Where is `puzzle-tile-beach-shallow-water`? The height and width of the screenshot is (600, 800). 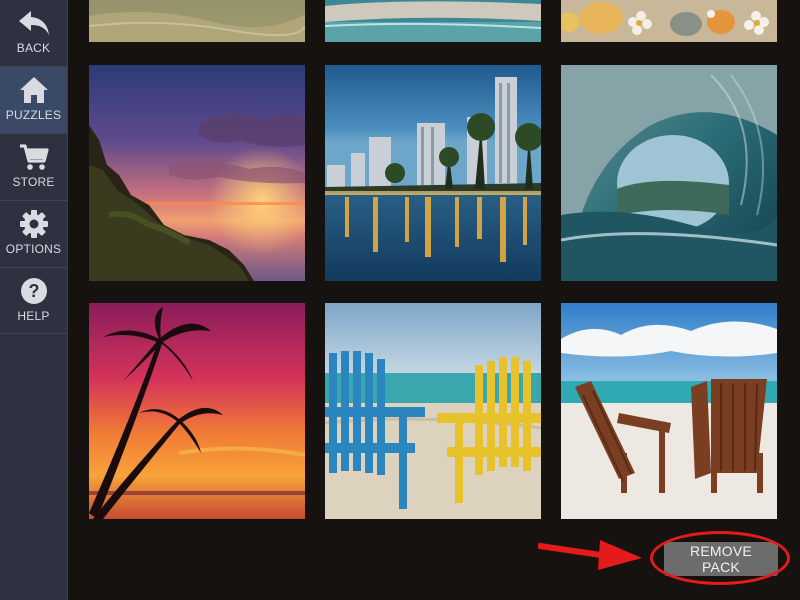 puzzle-tile-beach-shallow-water is located at coordinates (197, 21).